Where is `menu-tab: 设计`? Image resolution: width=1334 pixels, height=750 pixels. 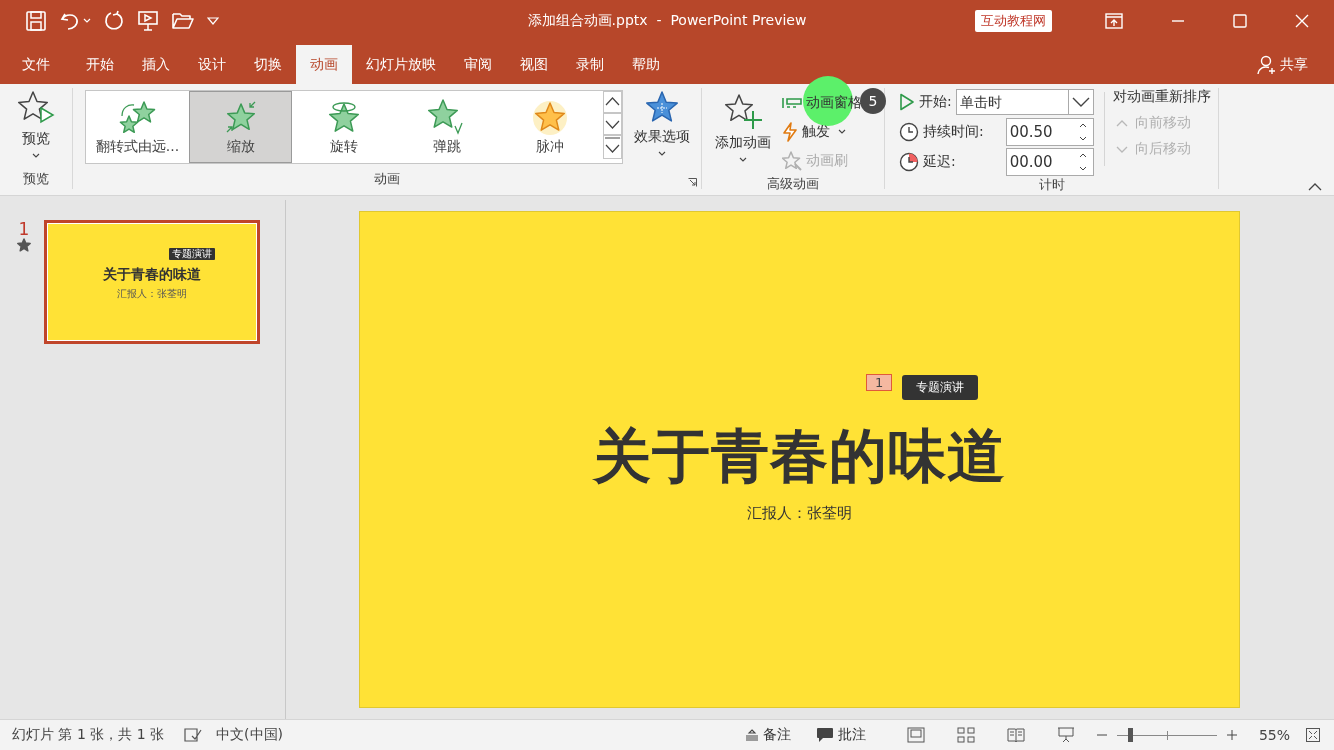
menu-tab: 设计 is located at coordinates (212, 64).